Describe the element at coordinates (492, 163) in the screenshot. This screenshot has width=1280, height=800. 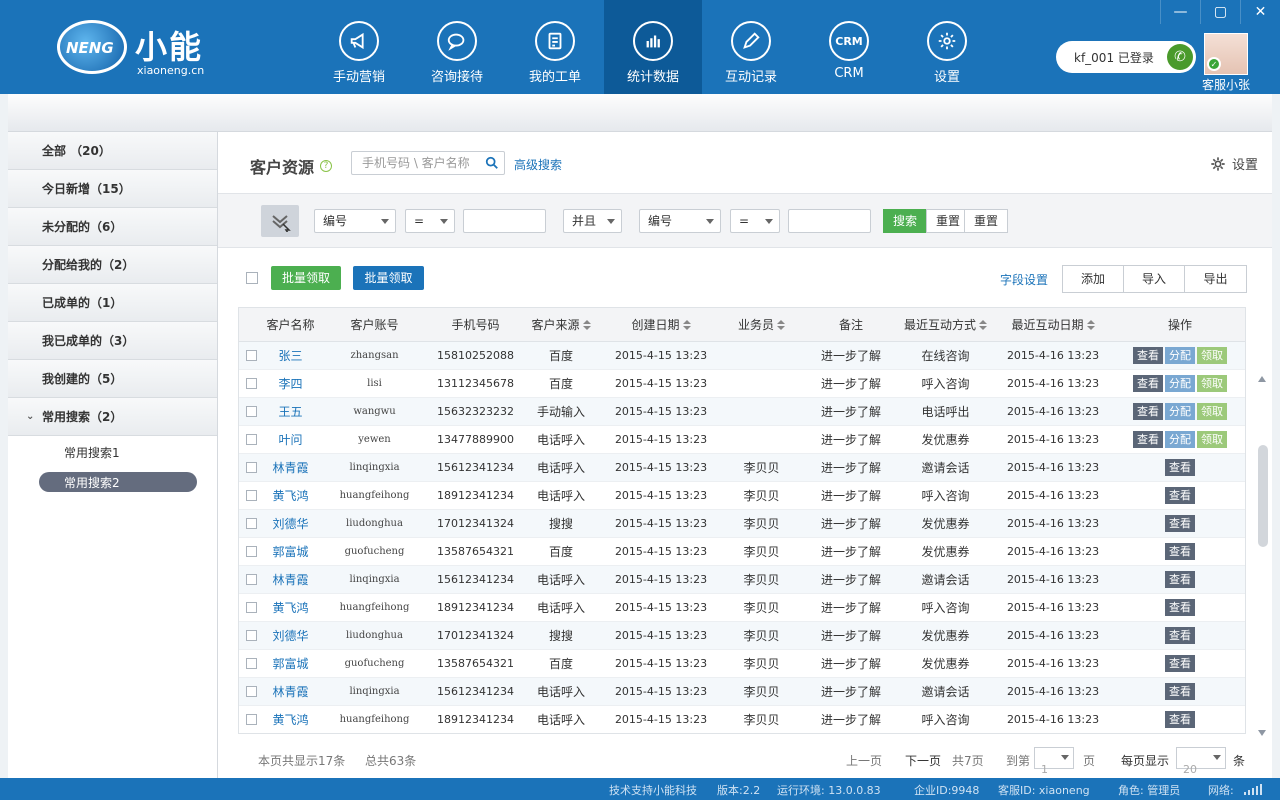
I see `search-icon` at that location.